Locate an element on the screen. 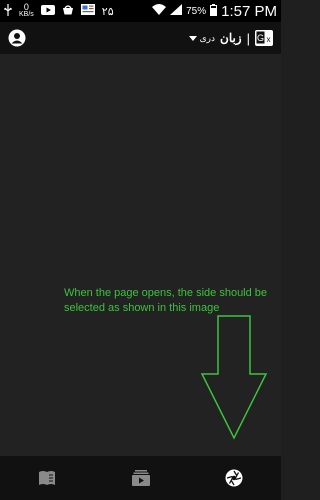  youtube-icon is located at coordinates (47, 11).